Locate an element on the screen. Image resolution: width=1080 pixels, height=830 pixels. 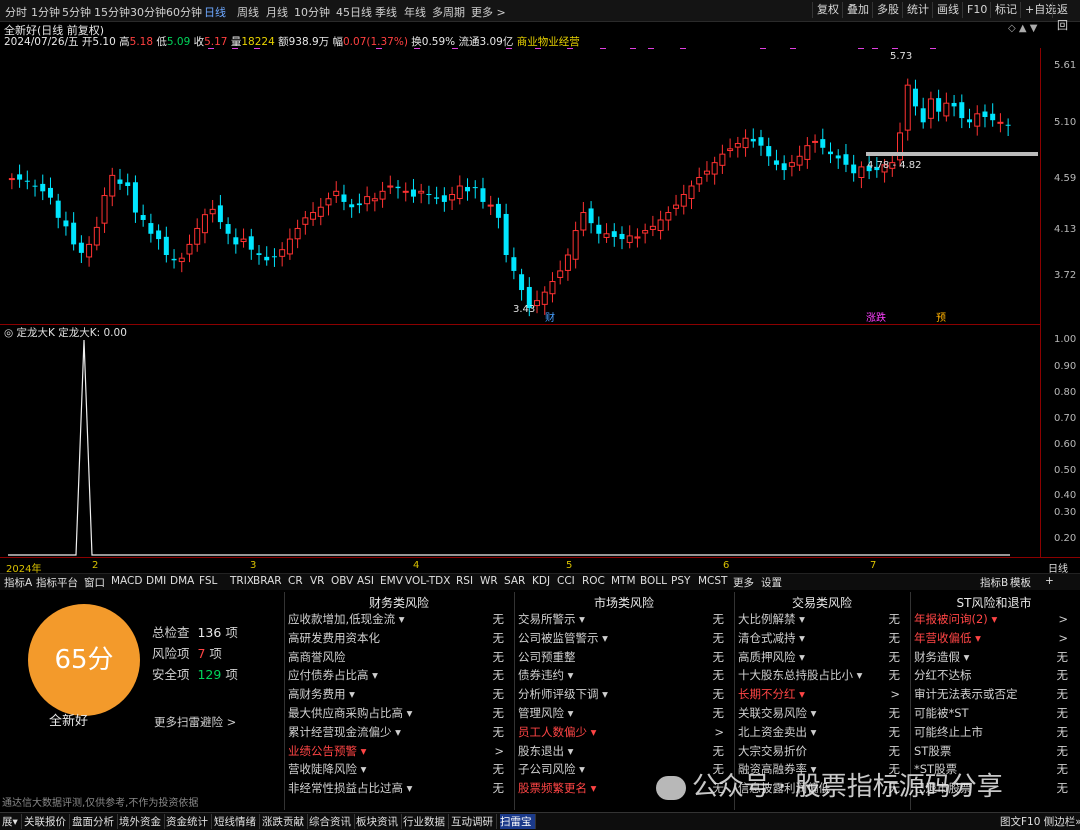
period-tab: 周线 is located at coordinates (248, 12).